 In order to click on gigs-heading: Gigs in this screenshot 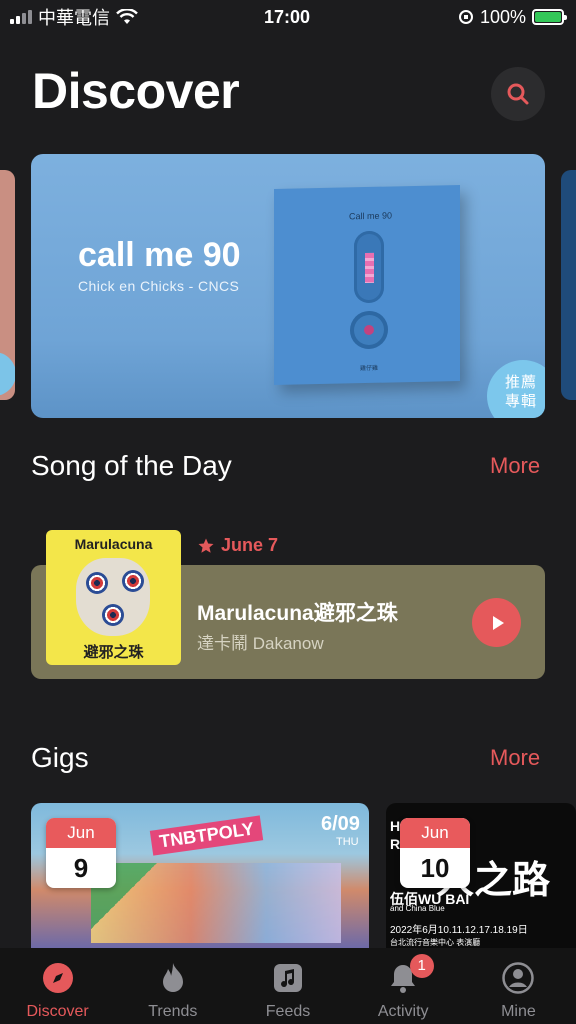, I will do `click(60, 757)`.